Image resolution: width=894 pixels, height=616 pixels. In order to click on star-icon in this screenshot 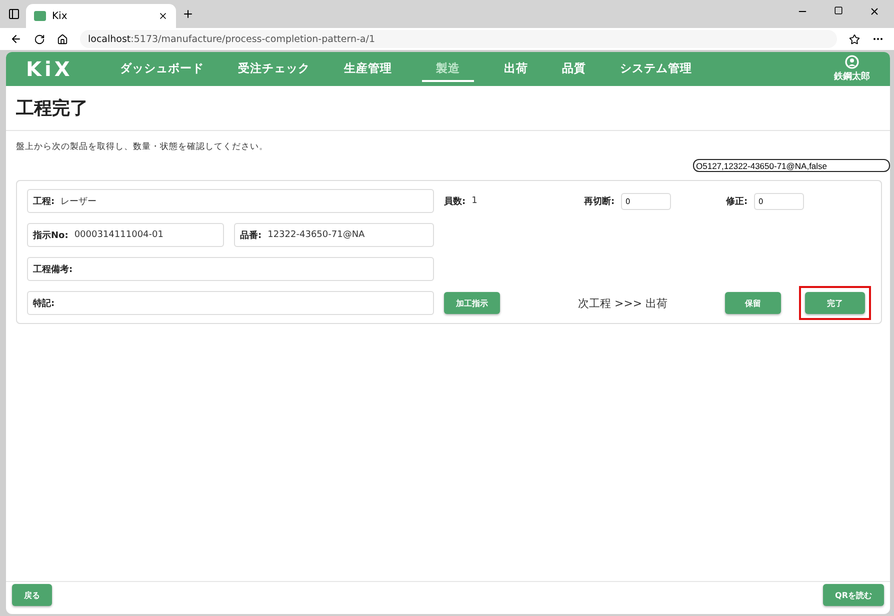, I will do `click(854, 39)`.